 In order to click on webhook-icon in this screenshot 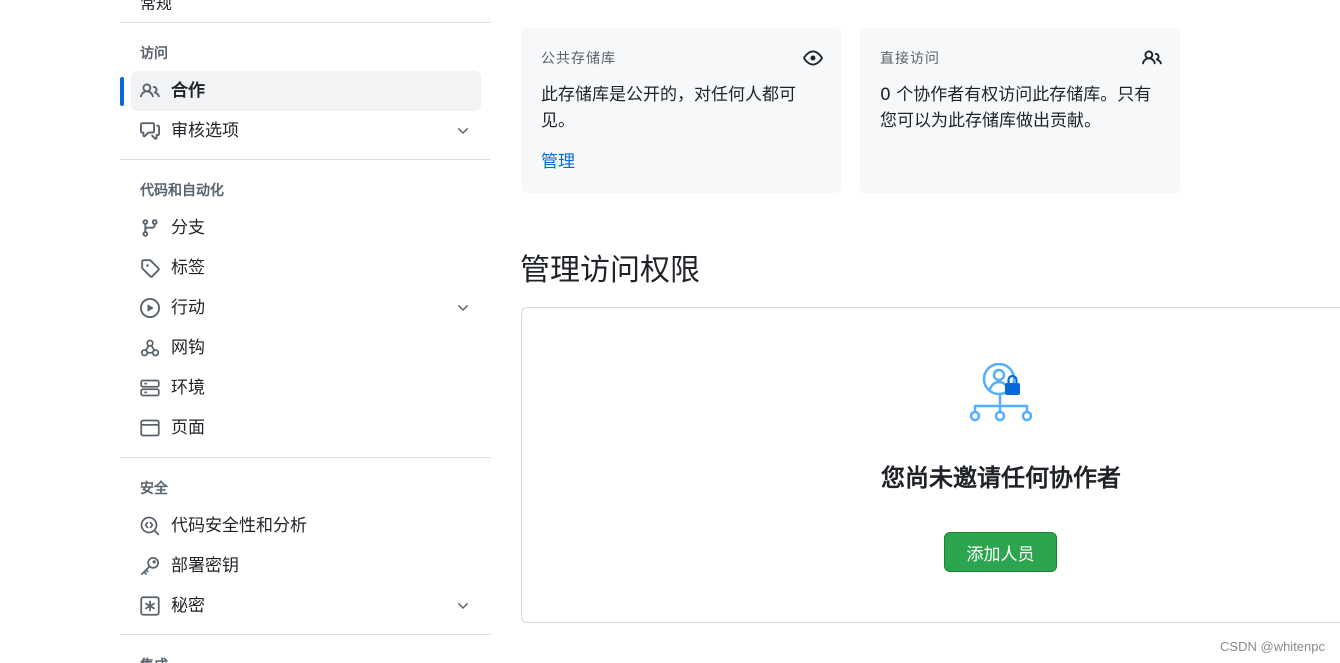, I will do `click(150, 348)`.